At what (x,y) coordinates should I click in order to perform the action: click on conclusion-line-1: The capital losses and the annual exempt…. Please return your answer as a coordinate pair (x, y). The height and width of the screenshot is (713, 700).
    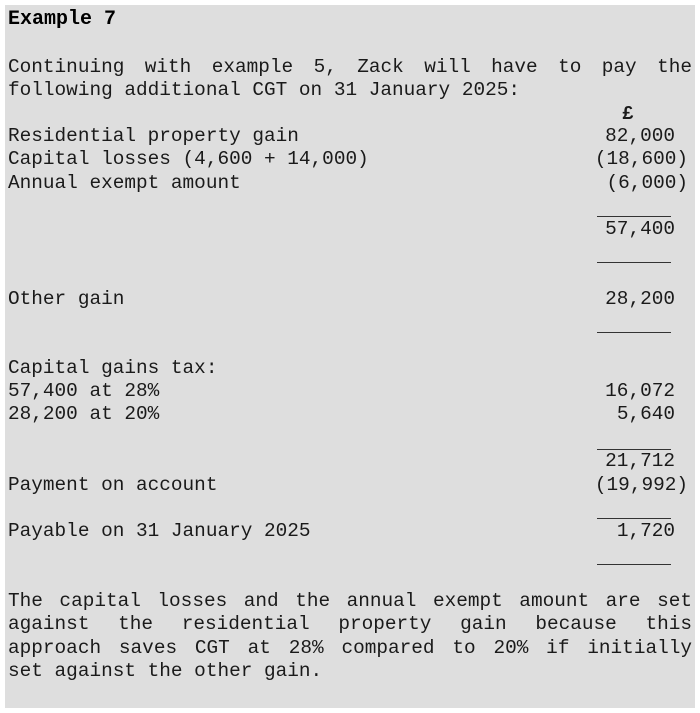
    Looking at the image, I should click on (350, 601).